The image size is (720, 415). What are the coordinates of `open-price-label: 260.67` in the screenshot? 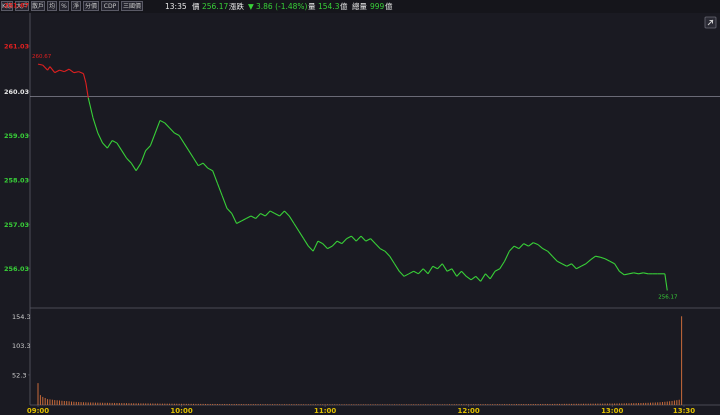 It's located at (42, 57).